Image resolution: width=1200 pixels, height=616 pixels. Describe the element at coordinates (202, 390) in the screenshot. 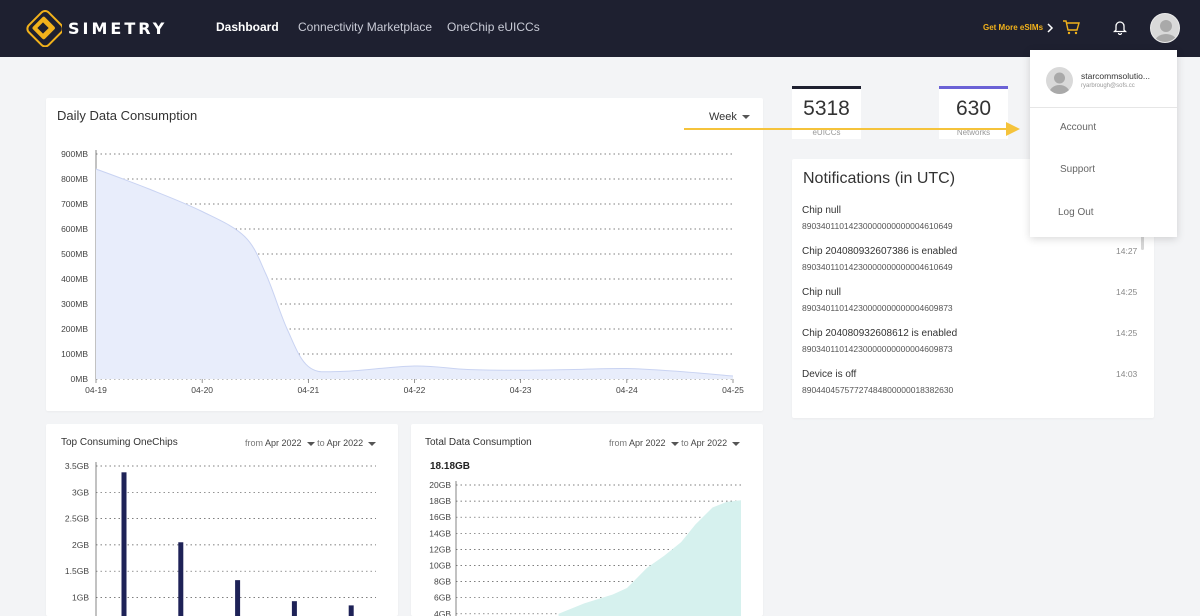

I see `x-tick-label: 04-20` at that location.